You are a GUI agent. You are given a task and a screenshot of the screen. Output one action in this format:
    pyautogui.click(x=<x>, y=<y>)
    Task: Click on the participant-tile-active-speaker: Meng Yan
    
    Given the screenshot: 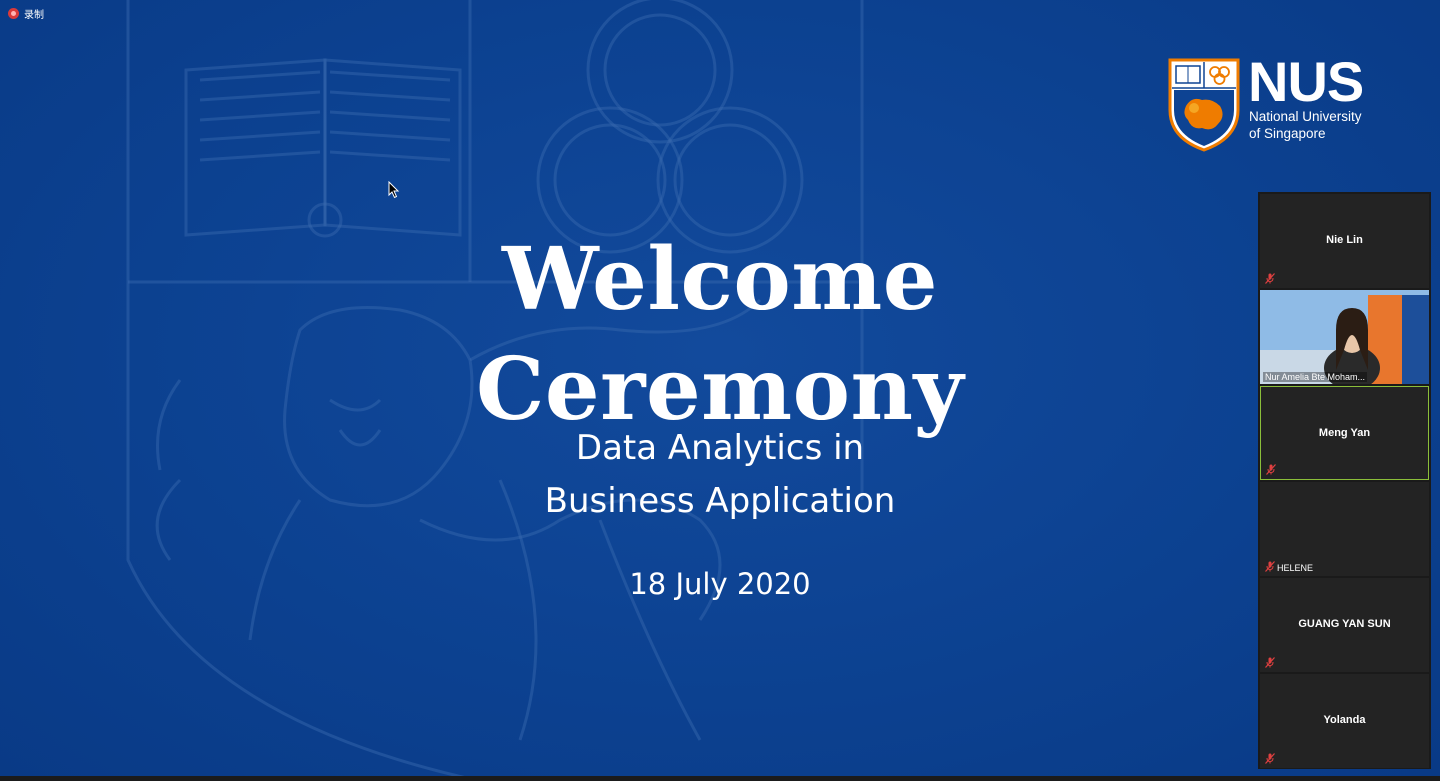 What is the action you would take?
    pyautogui.click(x=1344, y=433)
    